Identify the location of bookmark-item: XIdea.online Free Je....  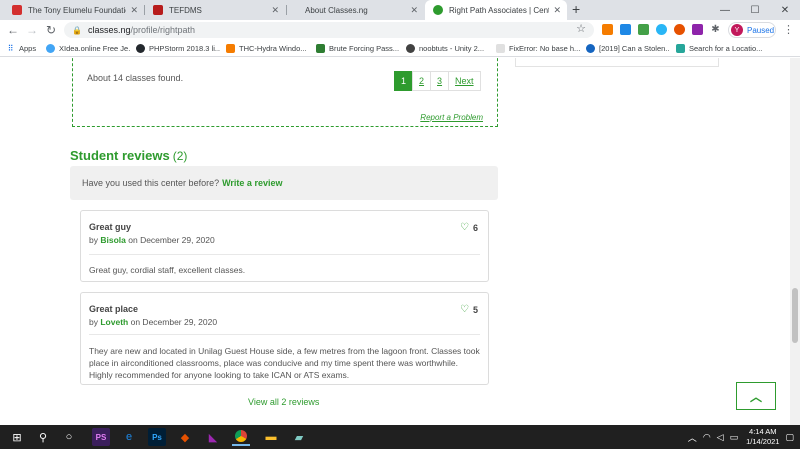
(88, 48).